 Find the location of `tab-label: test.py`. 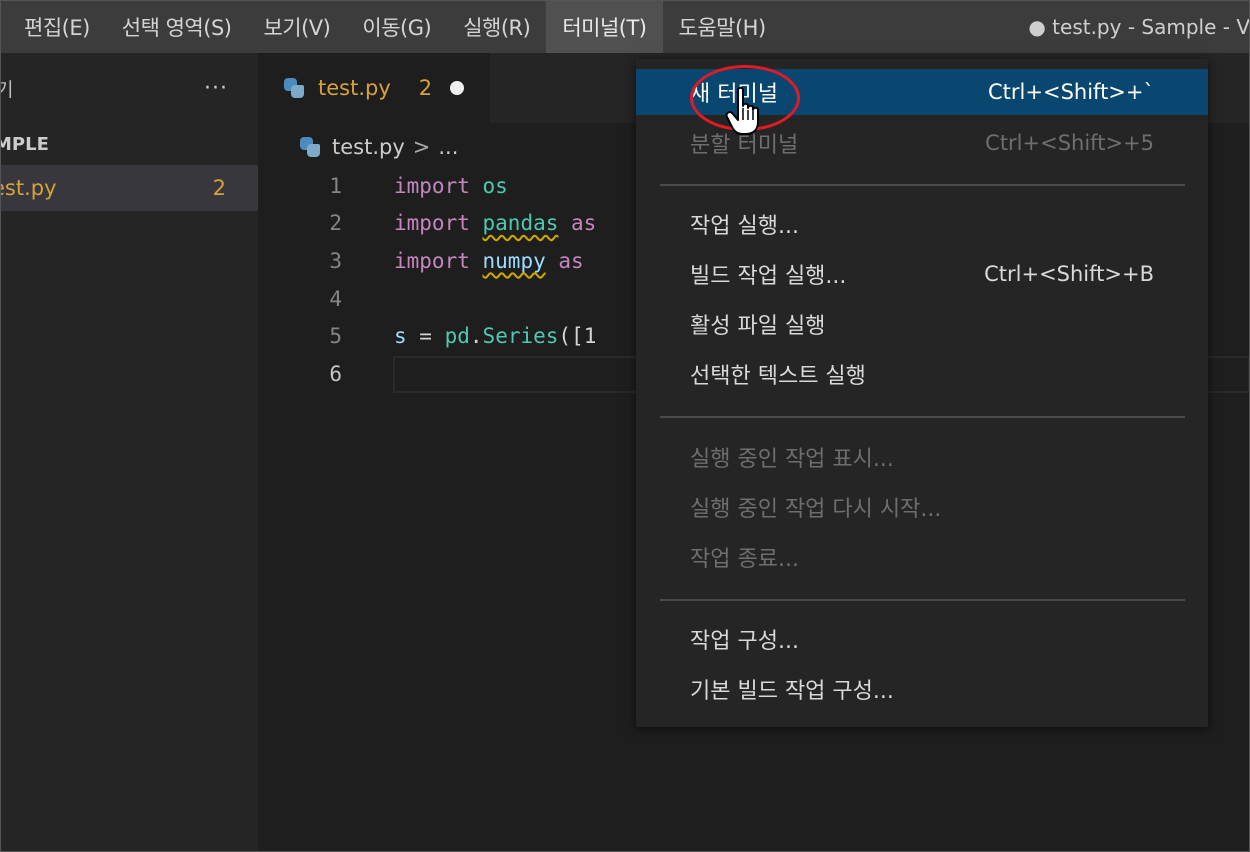

tab-label: test.py is located at coordinates (354, 88).